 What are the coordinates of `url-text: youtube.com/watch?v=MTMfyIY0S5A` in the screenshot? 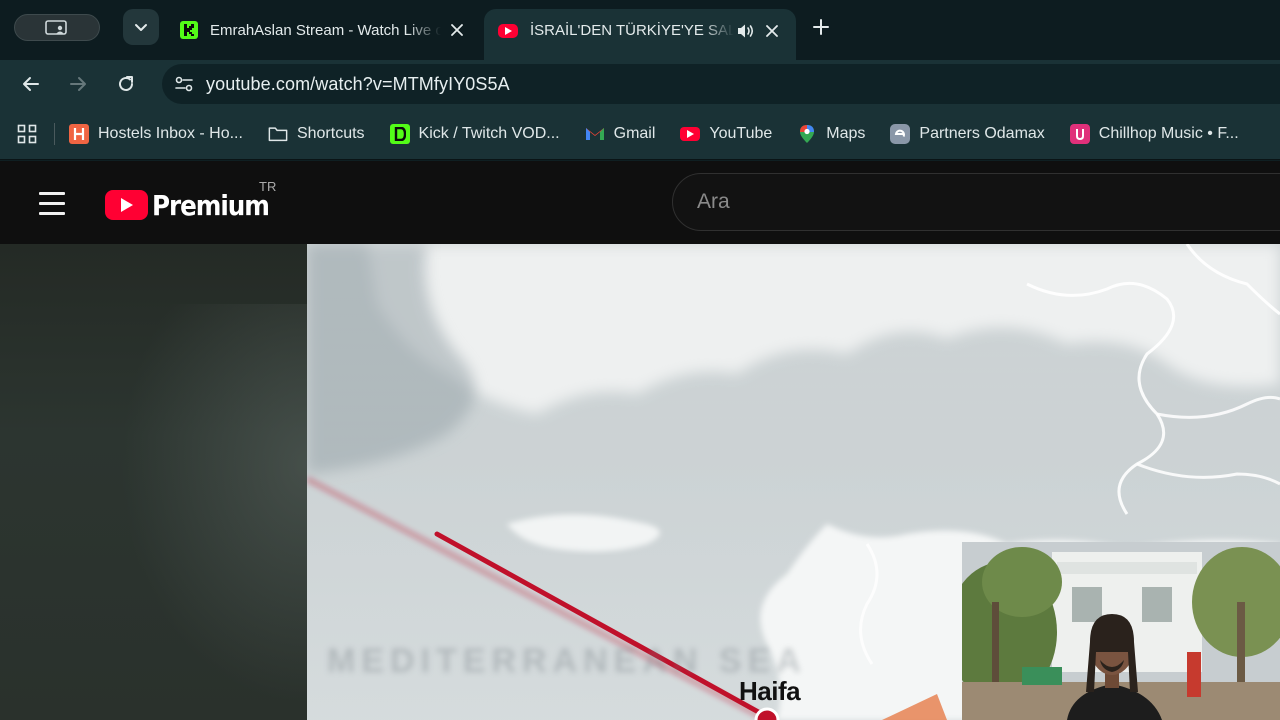 It's located at (358, 84).